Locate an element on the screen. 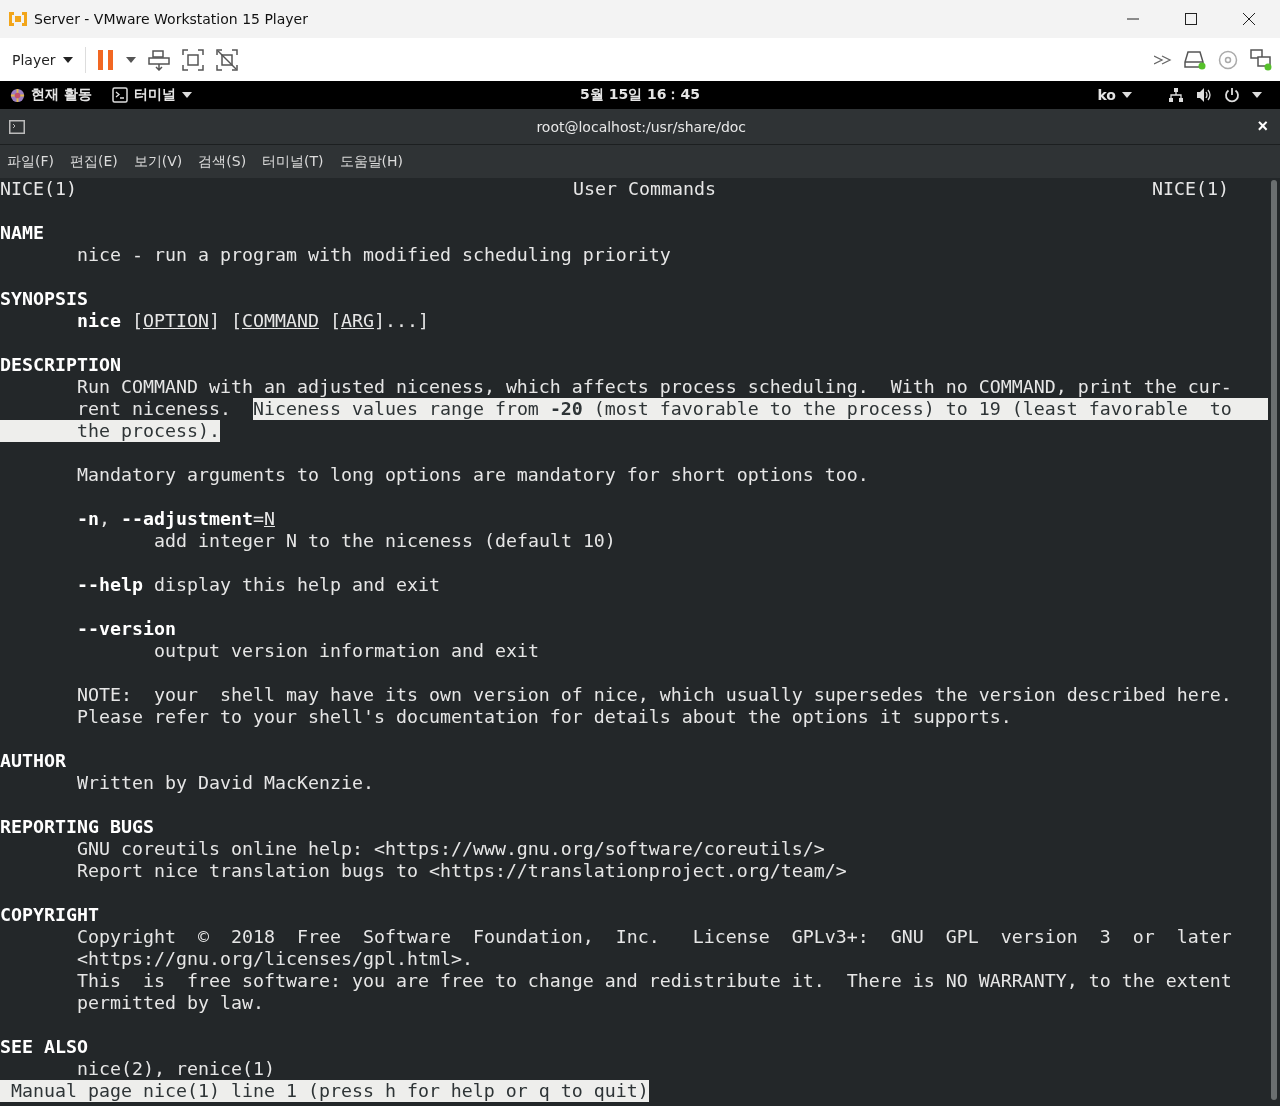 This screenshot has height=1106, width=1280. man-bold-text: DESCRIPTION is located at coordinates (60, 365).